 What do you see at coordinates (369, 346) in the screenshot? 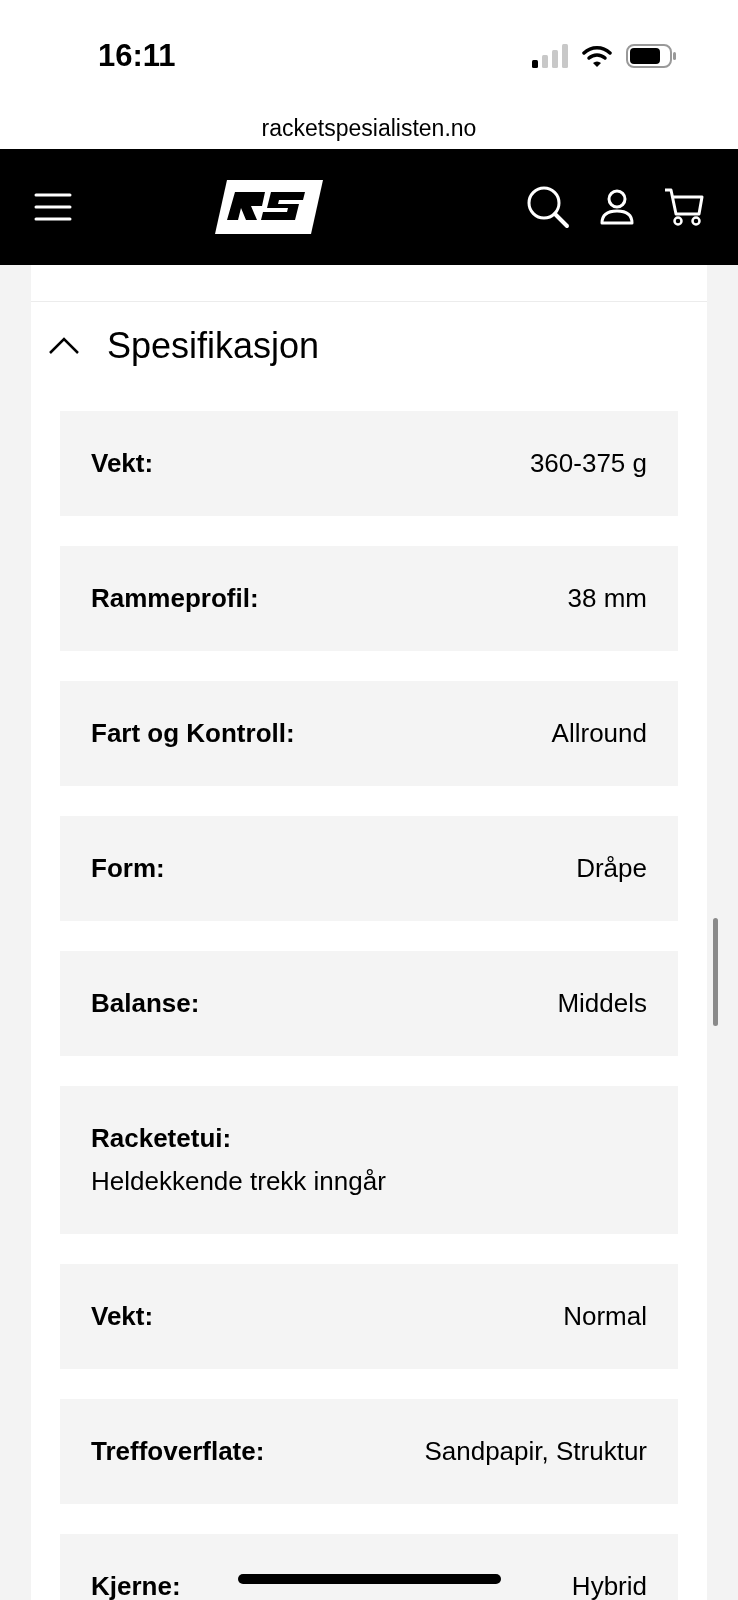
I see `section-header: Spesifikasjon` at bounding box center [369, 346].